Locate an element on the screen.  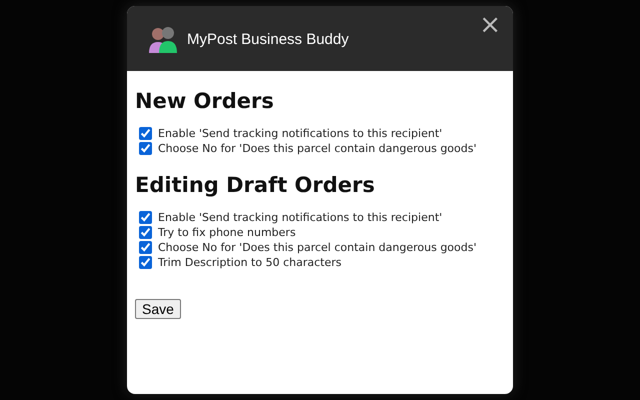
section-heading: Editing Draft Orders is located at coordinates (255, 185).